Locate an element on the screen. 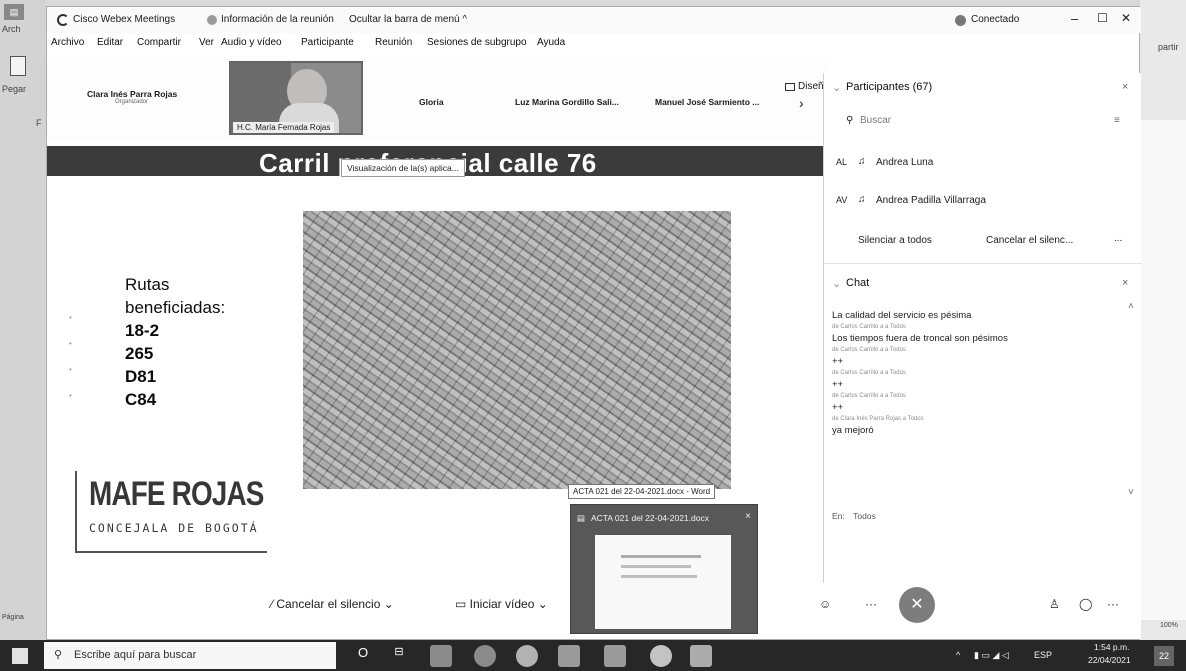 The image size is (1186, 671). search-icon: ⚲ is located at coordinates (58, 655).